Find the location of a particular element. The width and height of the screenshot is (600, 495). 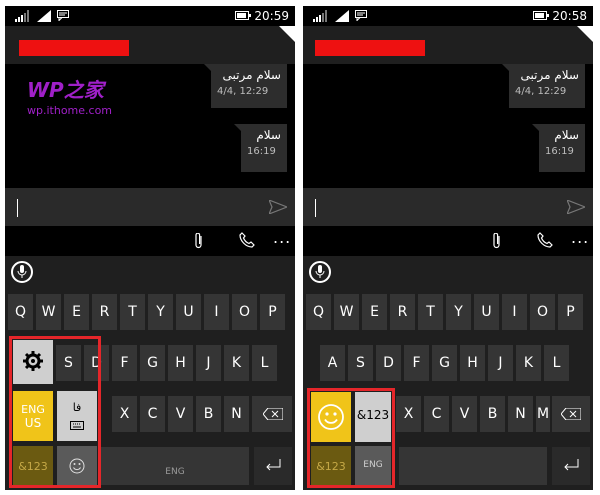

status-bar: 20:59 is located at coordinates (150, 16).